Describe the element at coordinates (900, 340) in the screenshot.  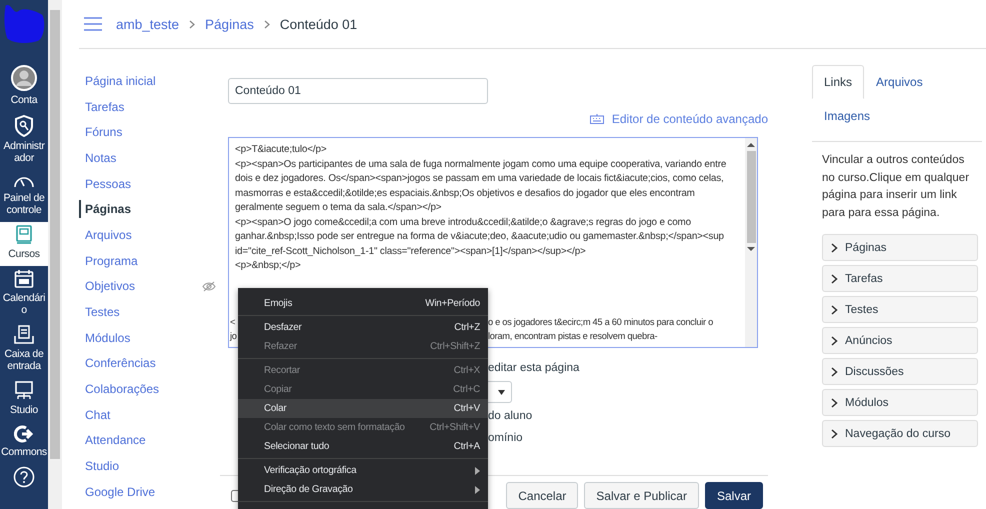
I see `accordion-header: Anúncios` at that location.